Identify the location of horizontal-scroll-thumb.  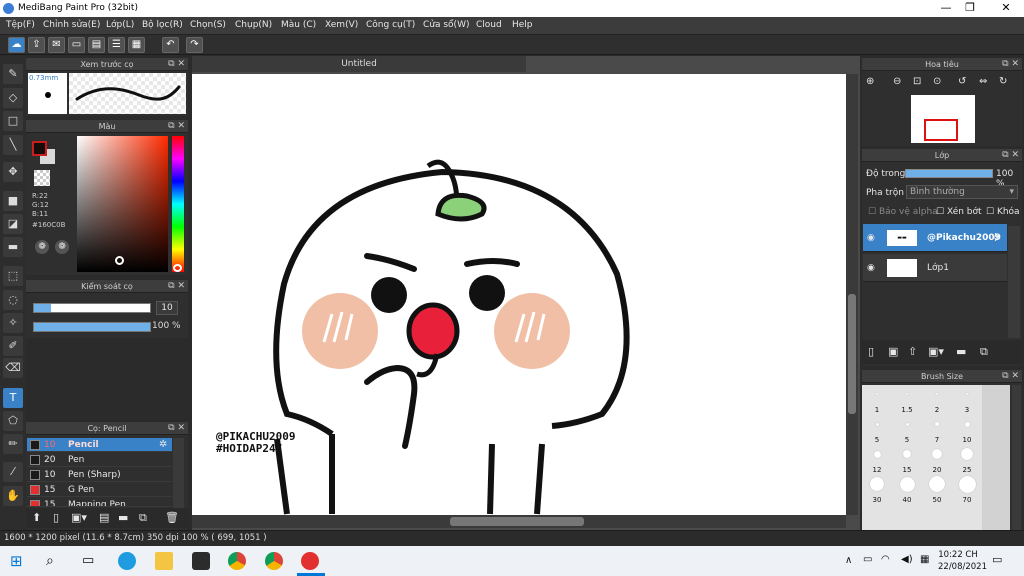
(517, 521).